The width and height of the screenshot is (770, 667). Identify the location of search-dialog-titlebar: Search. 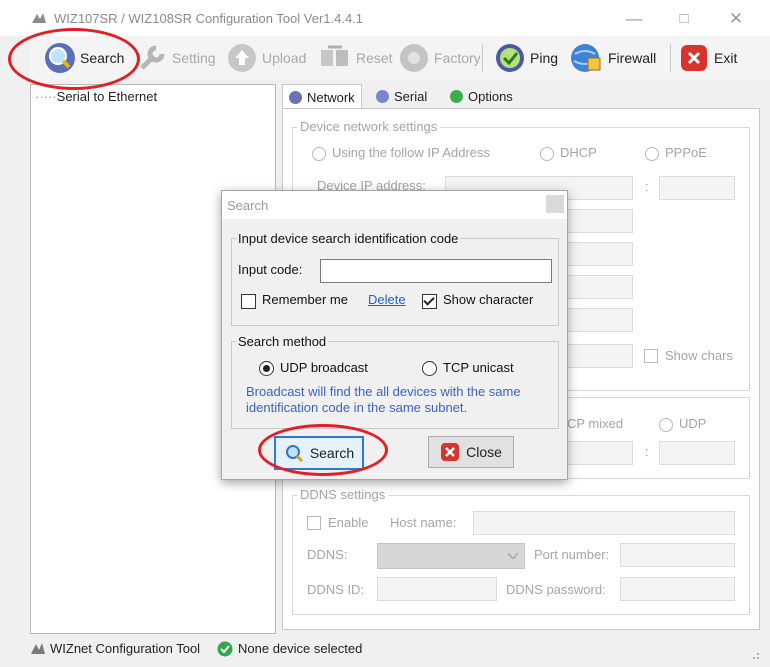
(394, 205).